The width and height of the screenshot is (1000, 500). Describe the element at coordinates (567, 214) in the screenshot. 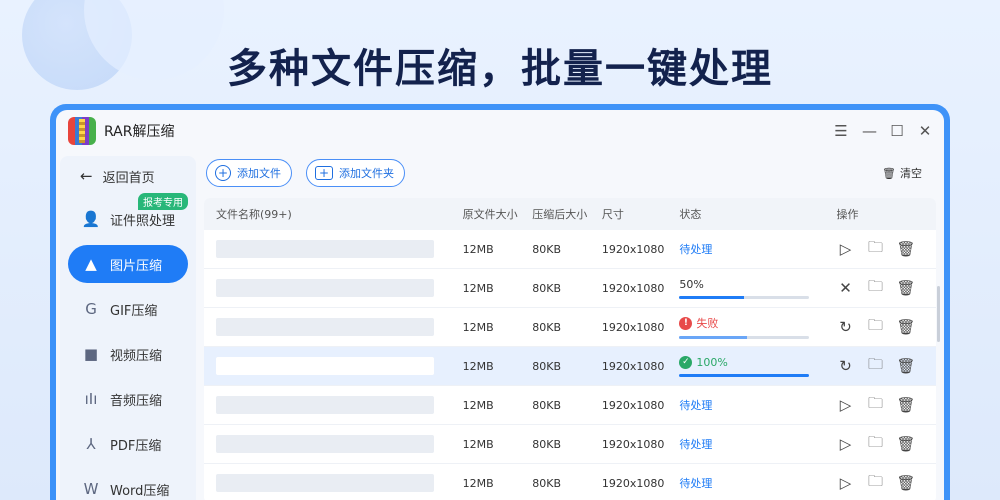

I see `header-compressed-size: 压缩后大小` at that location.